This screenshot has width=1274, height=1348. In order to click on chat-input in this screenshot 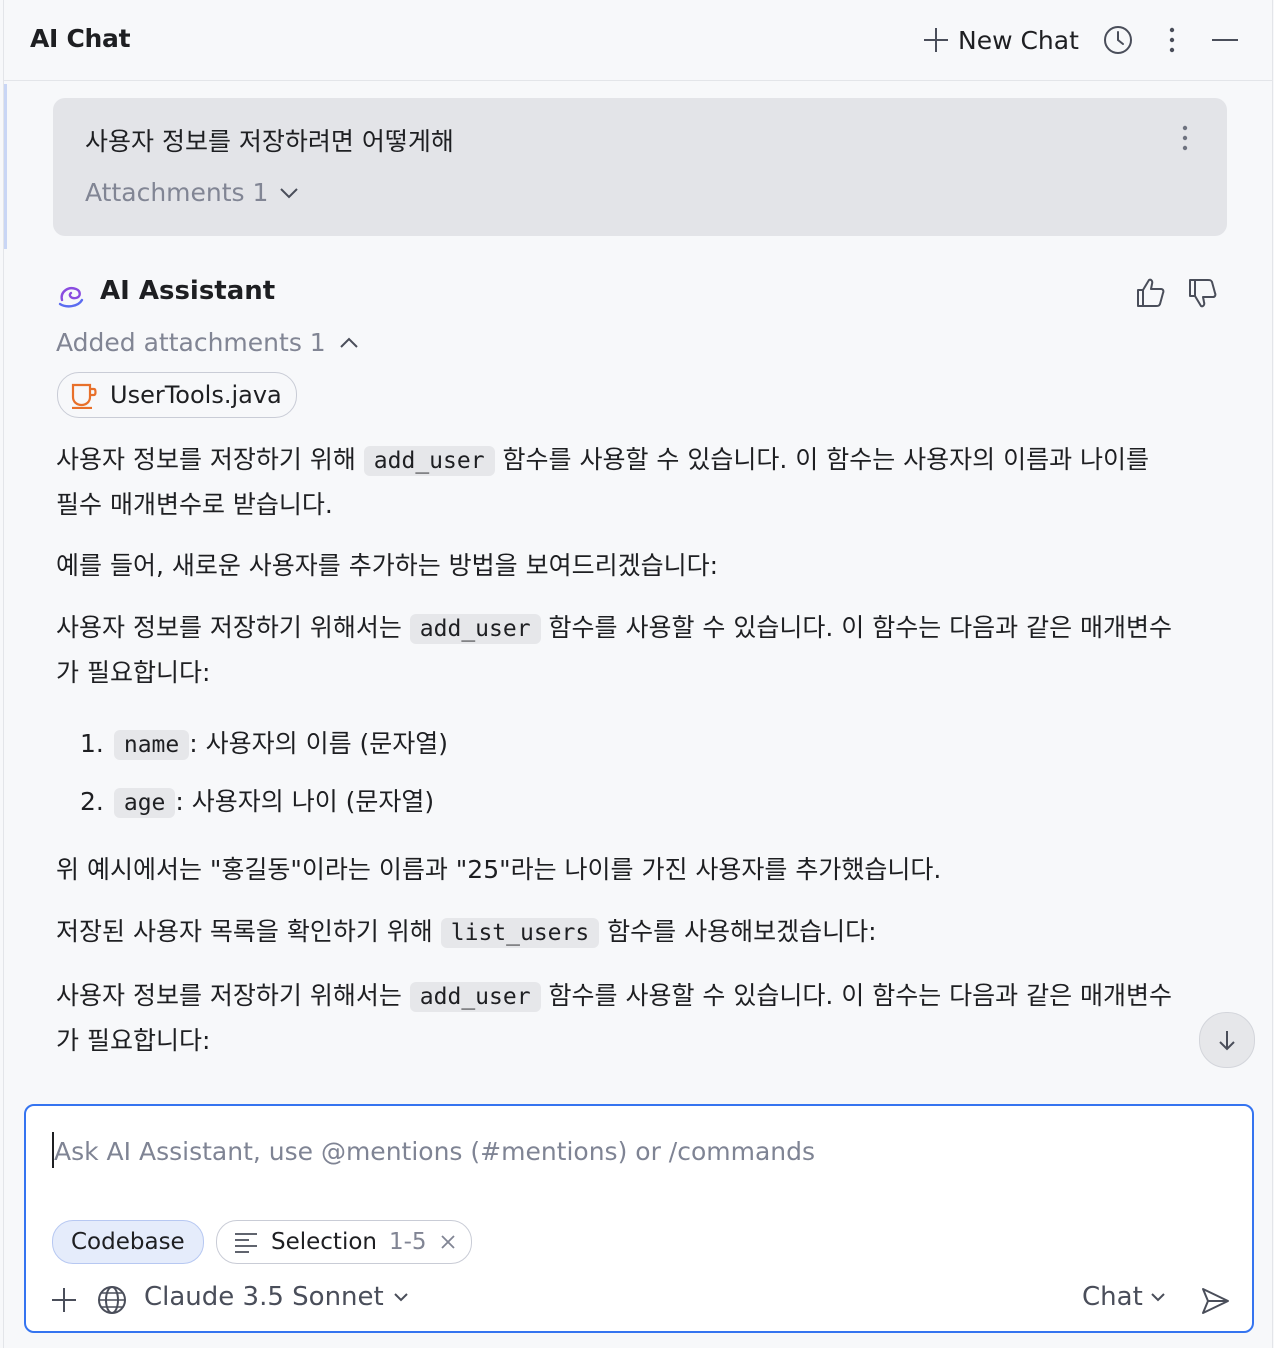, I will do `click(629, 1151)`.